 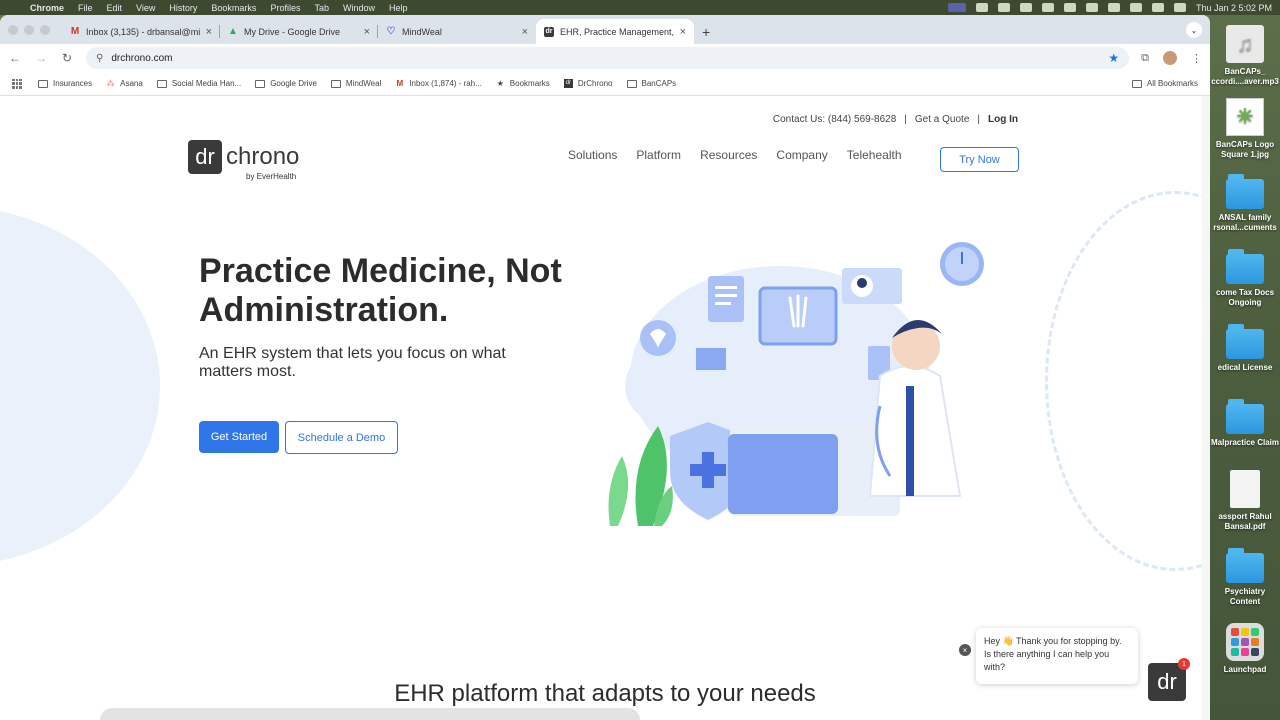 What do you see at coordinates (618, 491) in the screenshot?
I see `plant-leaf` at bounding box center [618, 491].